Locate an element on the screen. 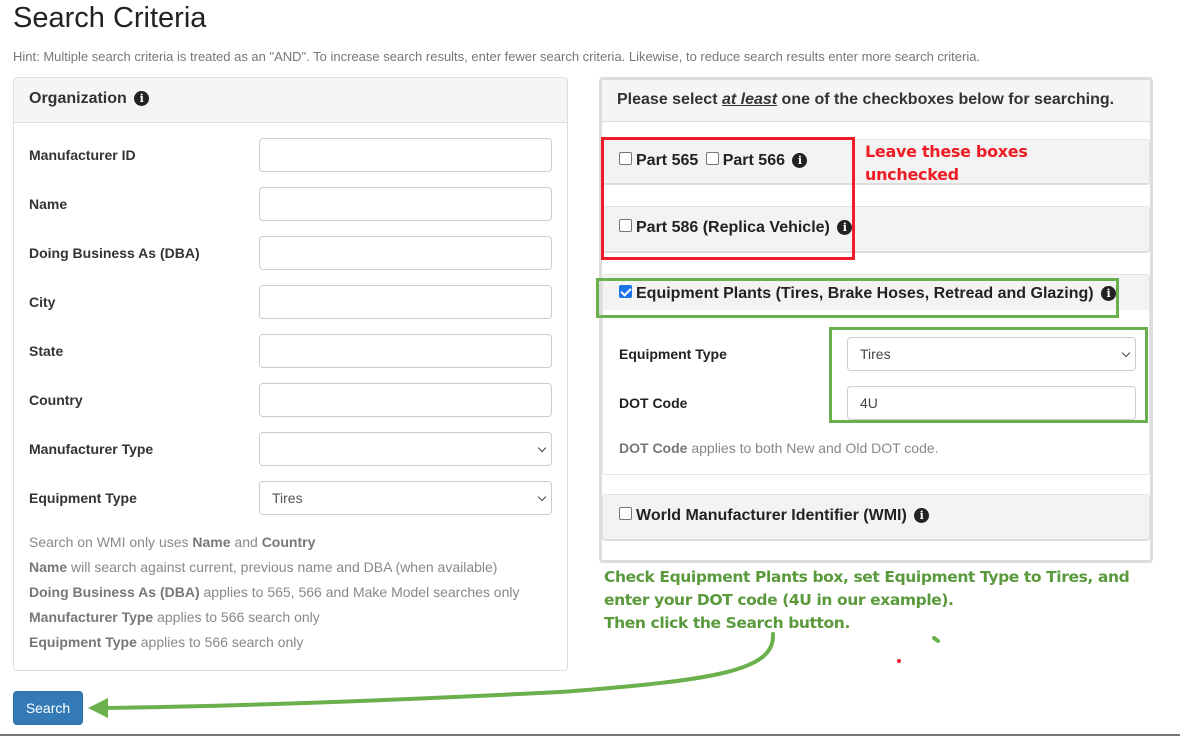 The image size is (1180, 736). country-input is located at coordinates (405, 400).